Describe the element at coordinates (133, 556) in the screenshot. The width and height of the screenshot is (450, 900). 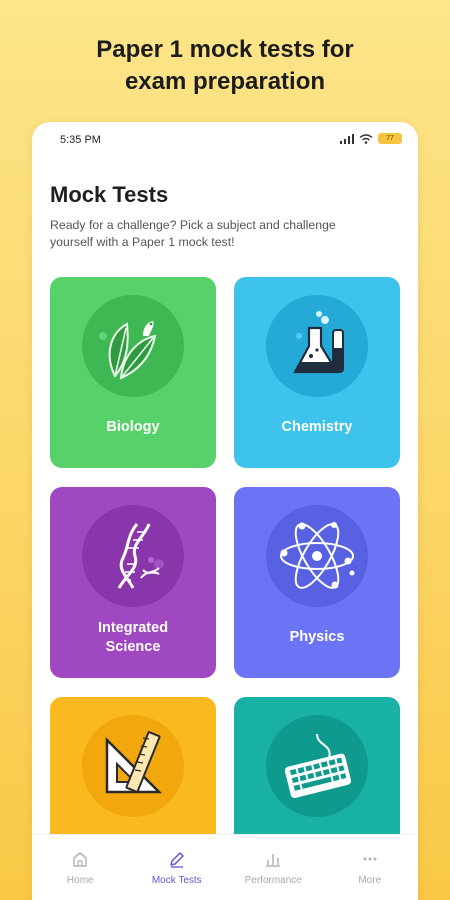
I see `dna-icon` at that location.